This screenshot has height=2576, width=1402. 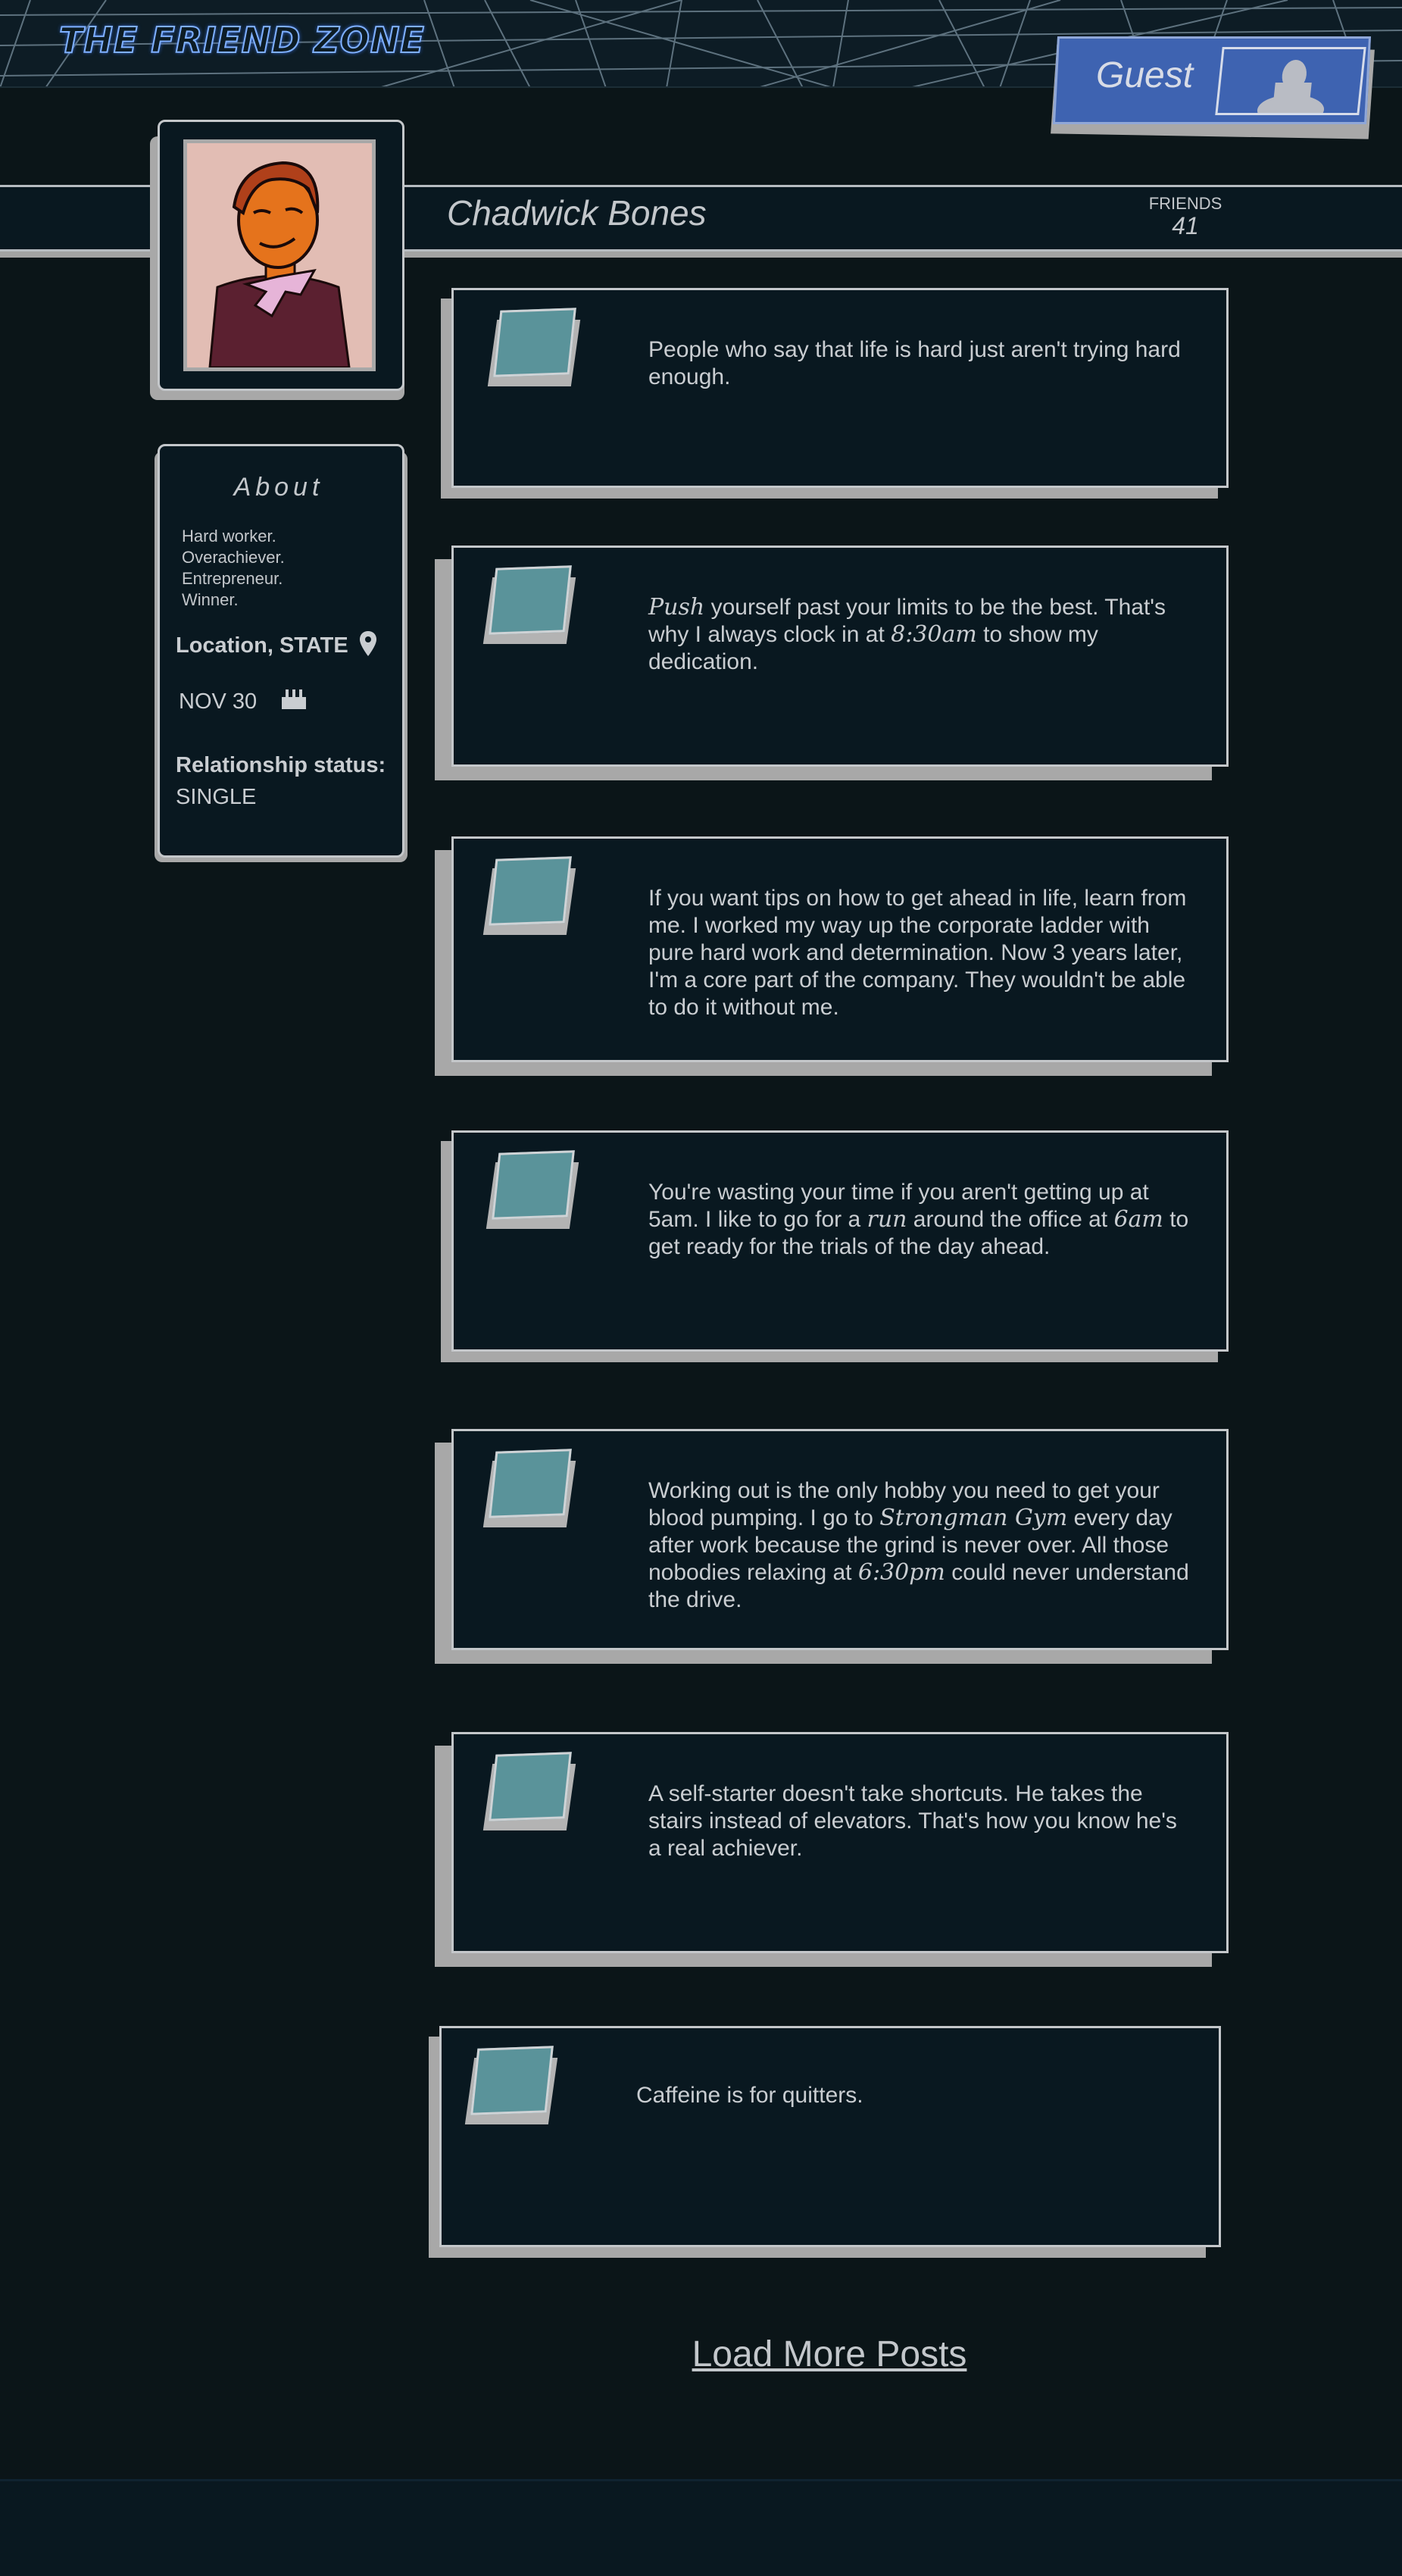 I want to click on bio-line: Overachiever., so click(x=233, y=557).